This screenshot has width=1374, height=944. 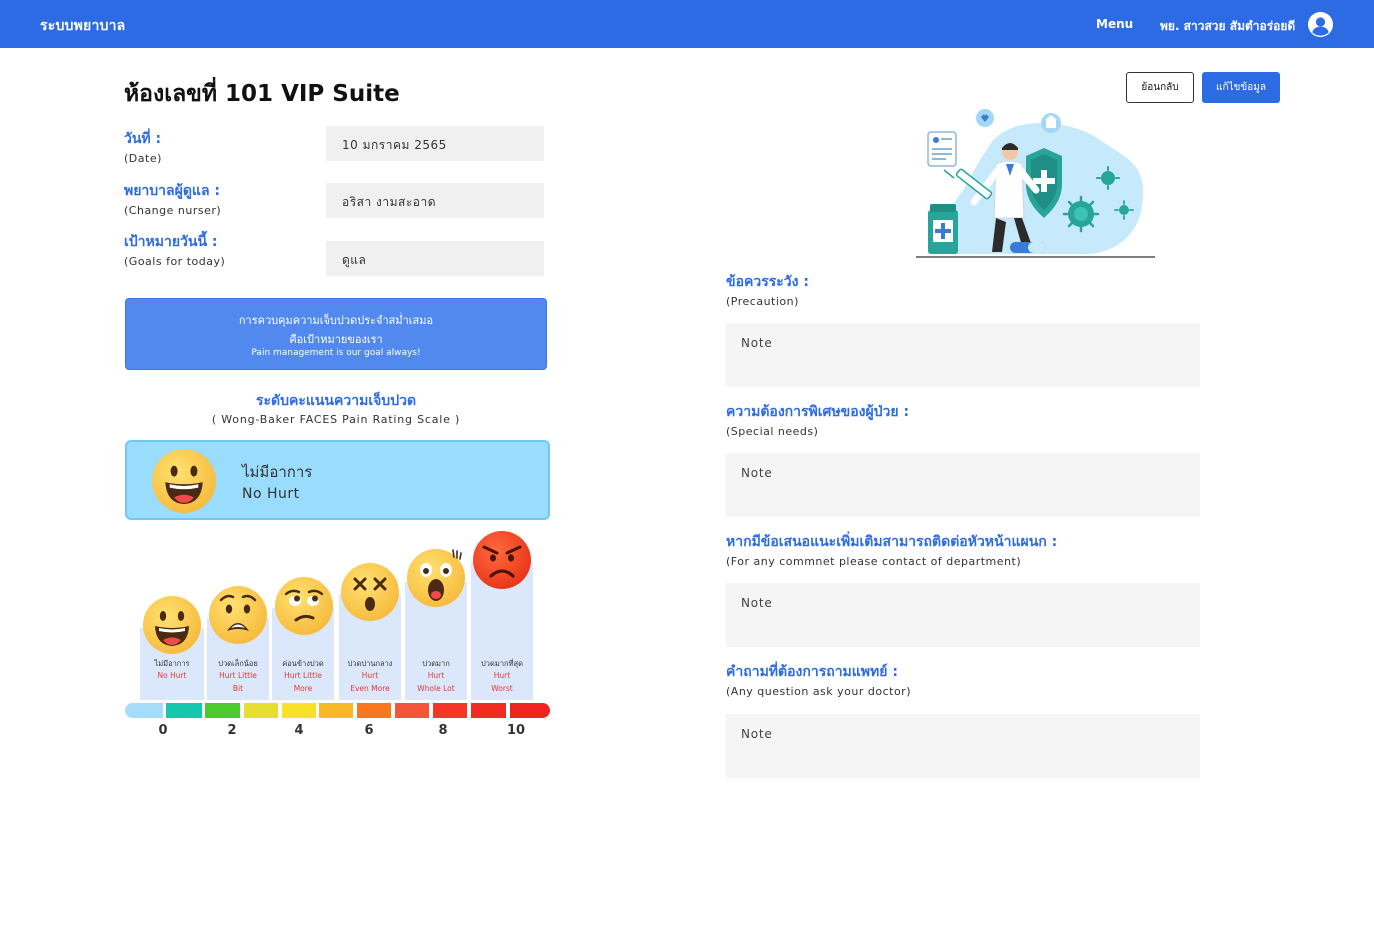 What do you see at coordinates (143, 158) in the screenshot?
I see `date-sublabel: (Date)` at bounding box center [143, 158].